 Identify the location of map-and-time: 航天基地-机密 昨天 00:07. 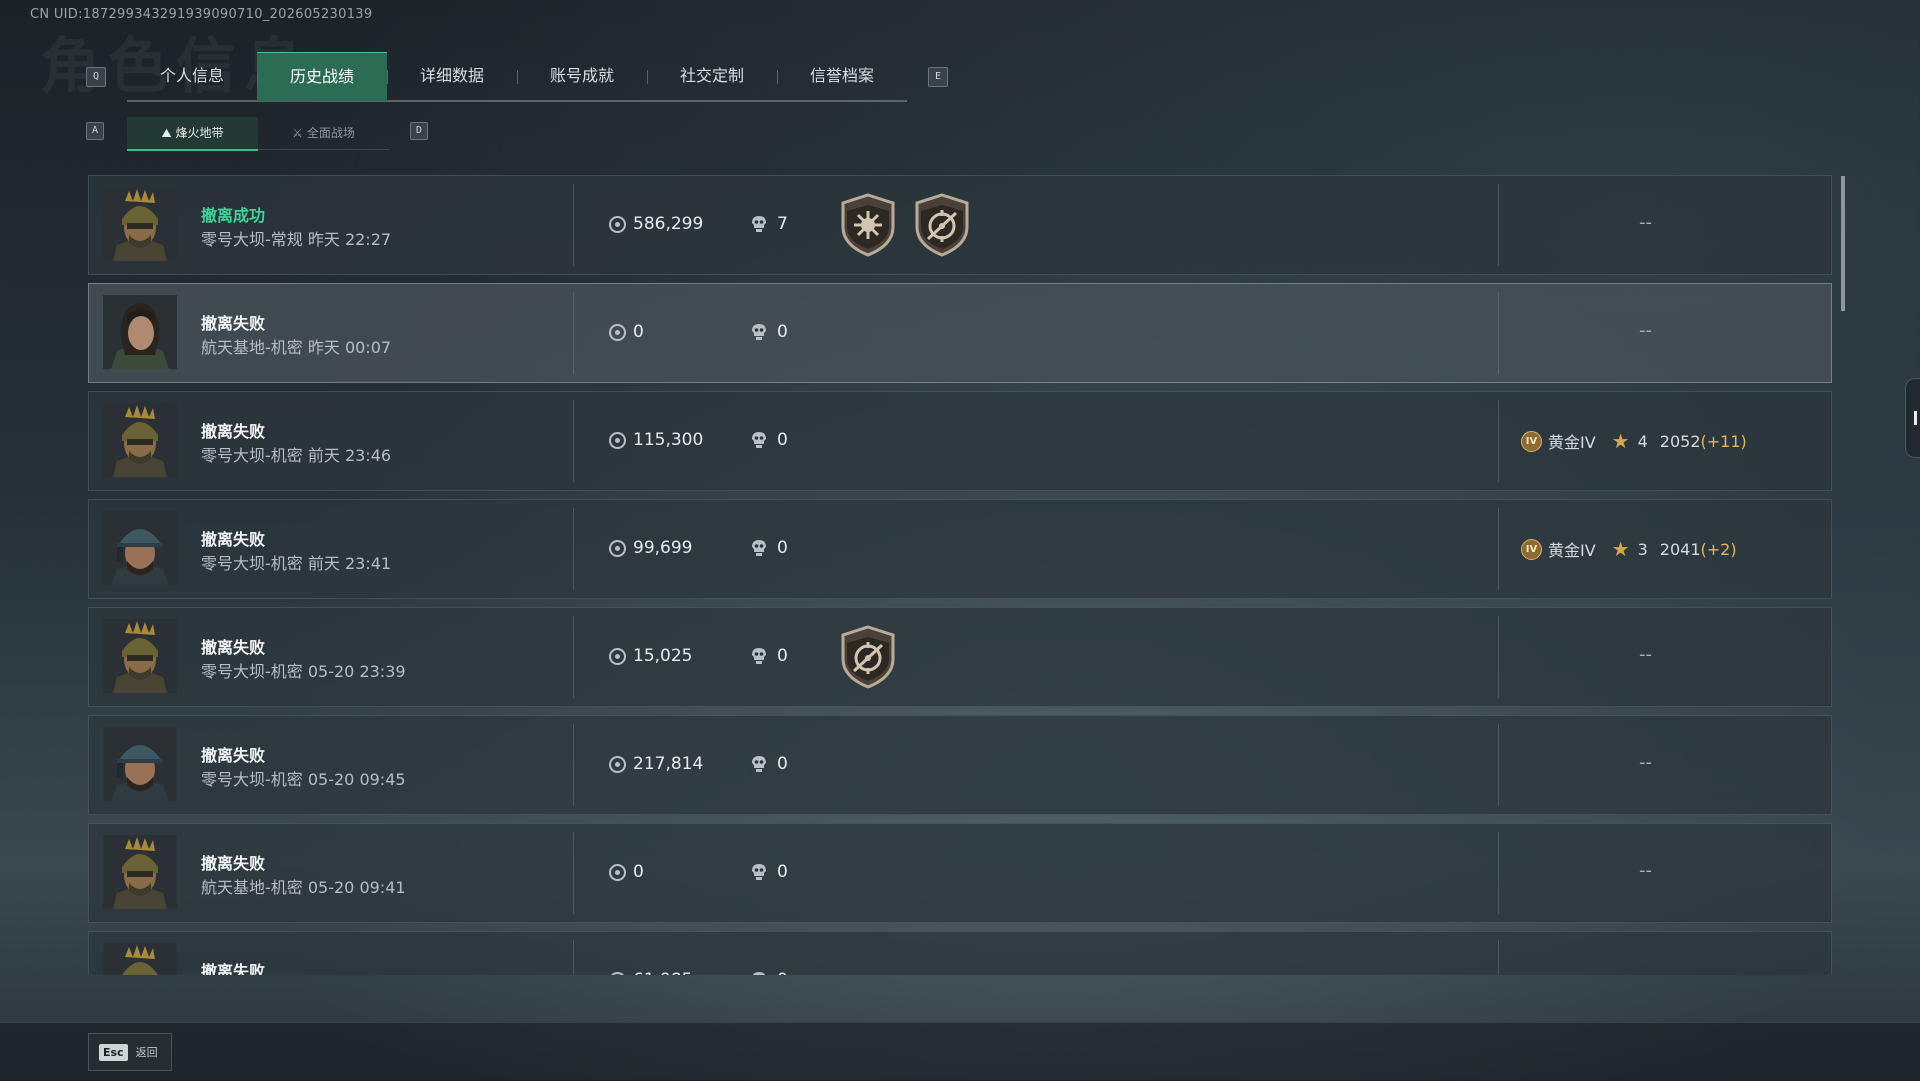
(296, 347).